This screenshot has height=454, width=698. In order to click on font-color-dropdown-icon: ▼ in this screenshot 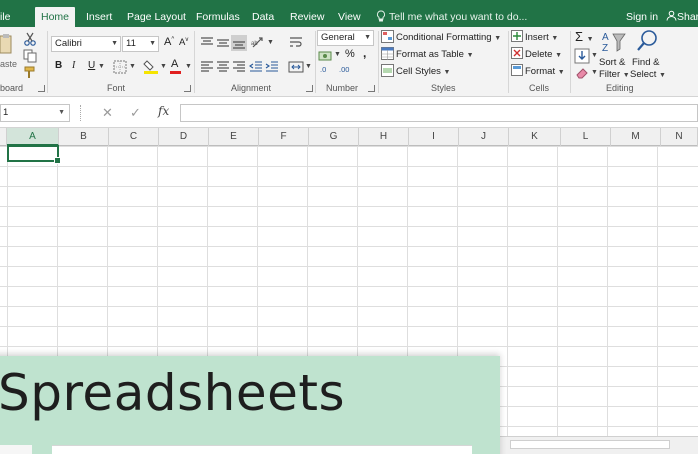, I will do `click(188, 66)`.